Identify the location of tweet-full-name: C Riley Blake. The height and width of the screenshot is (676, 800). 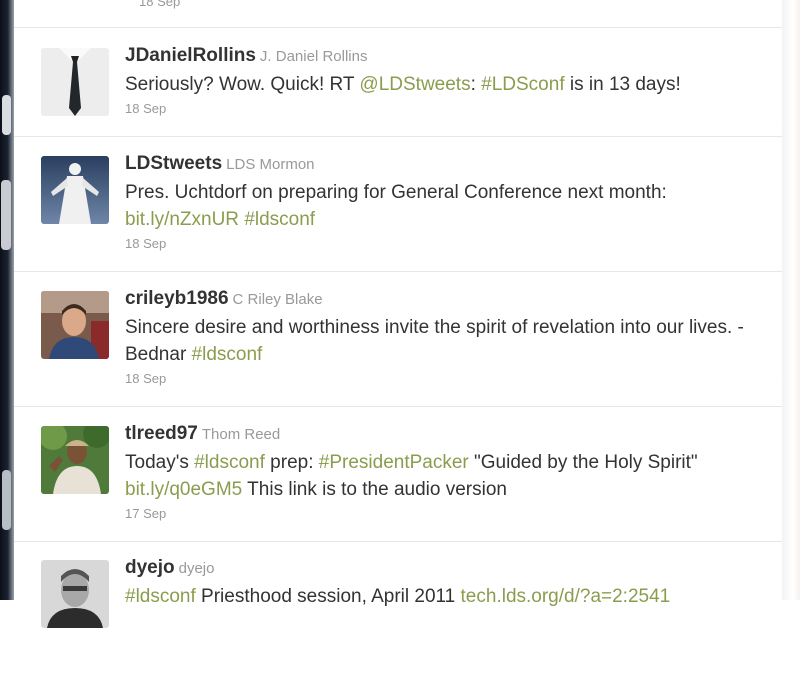
(278, 299).